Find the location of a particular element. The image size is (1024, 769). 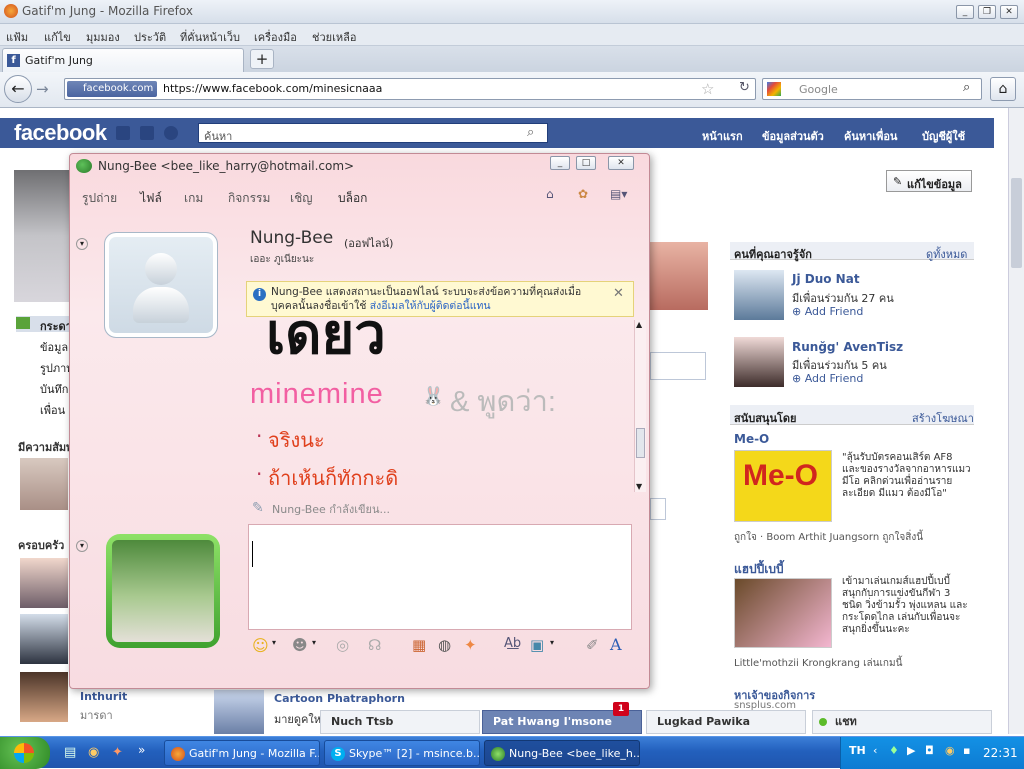

nav-find-friends: ค้นหาเพื่อน is located at coordinates (870, 136).